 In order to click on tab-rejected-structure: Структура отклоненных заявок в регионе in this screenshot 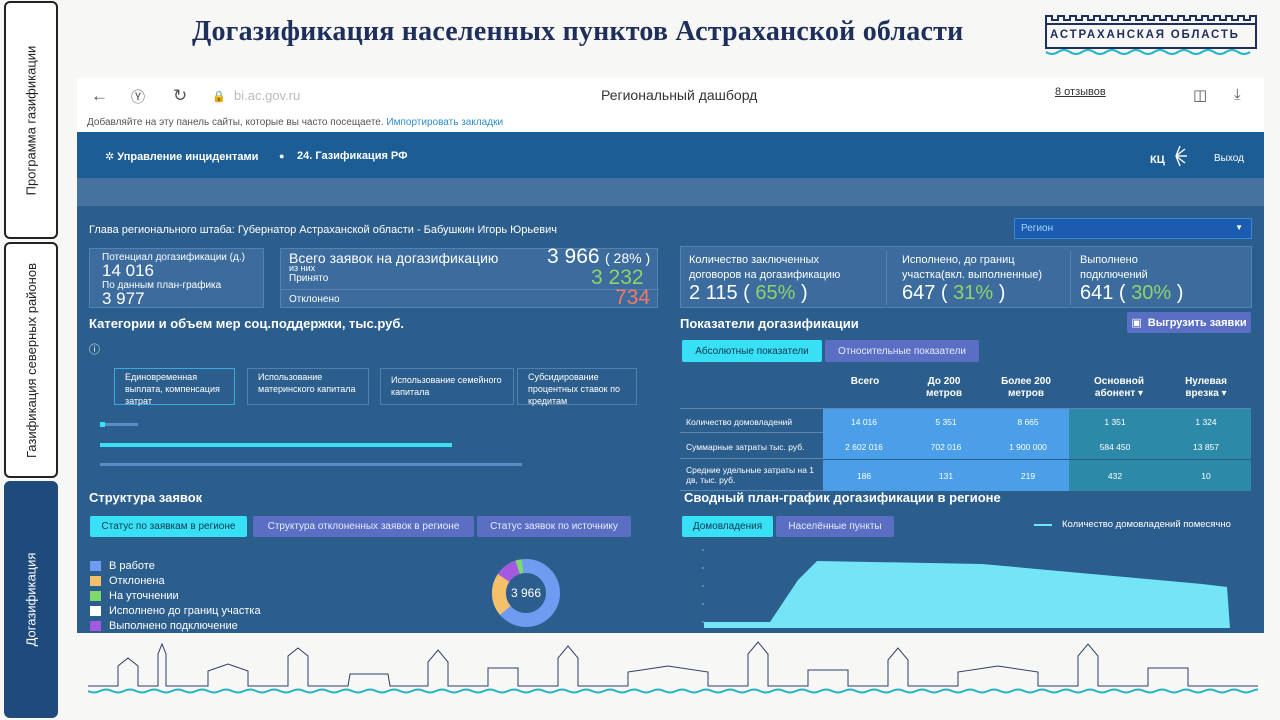, I will do `click(363, 526)`.